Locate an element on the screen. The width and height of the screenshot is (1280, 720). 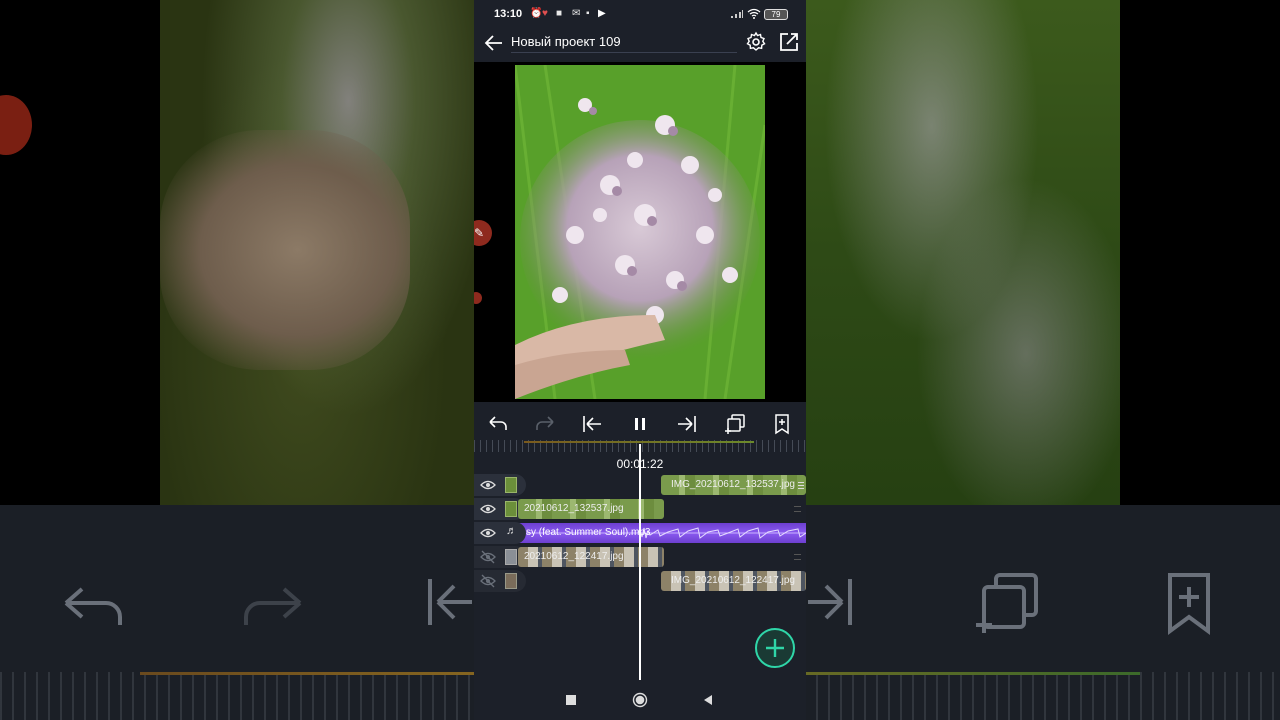
signal-icon is located at coordinates (737, 14).